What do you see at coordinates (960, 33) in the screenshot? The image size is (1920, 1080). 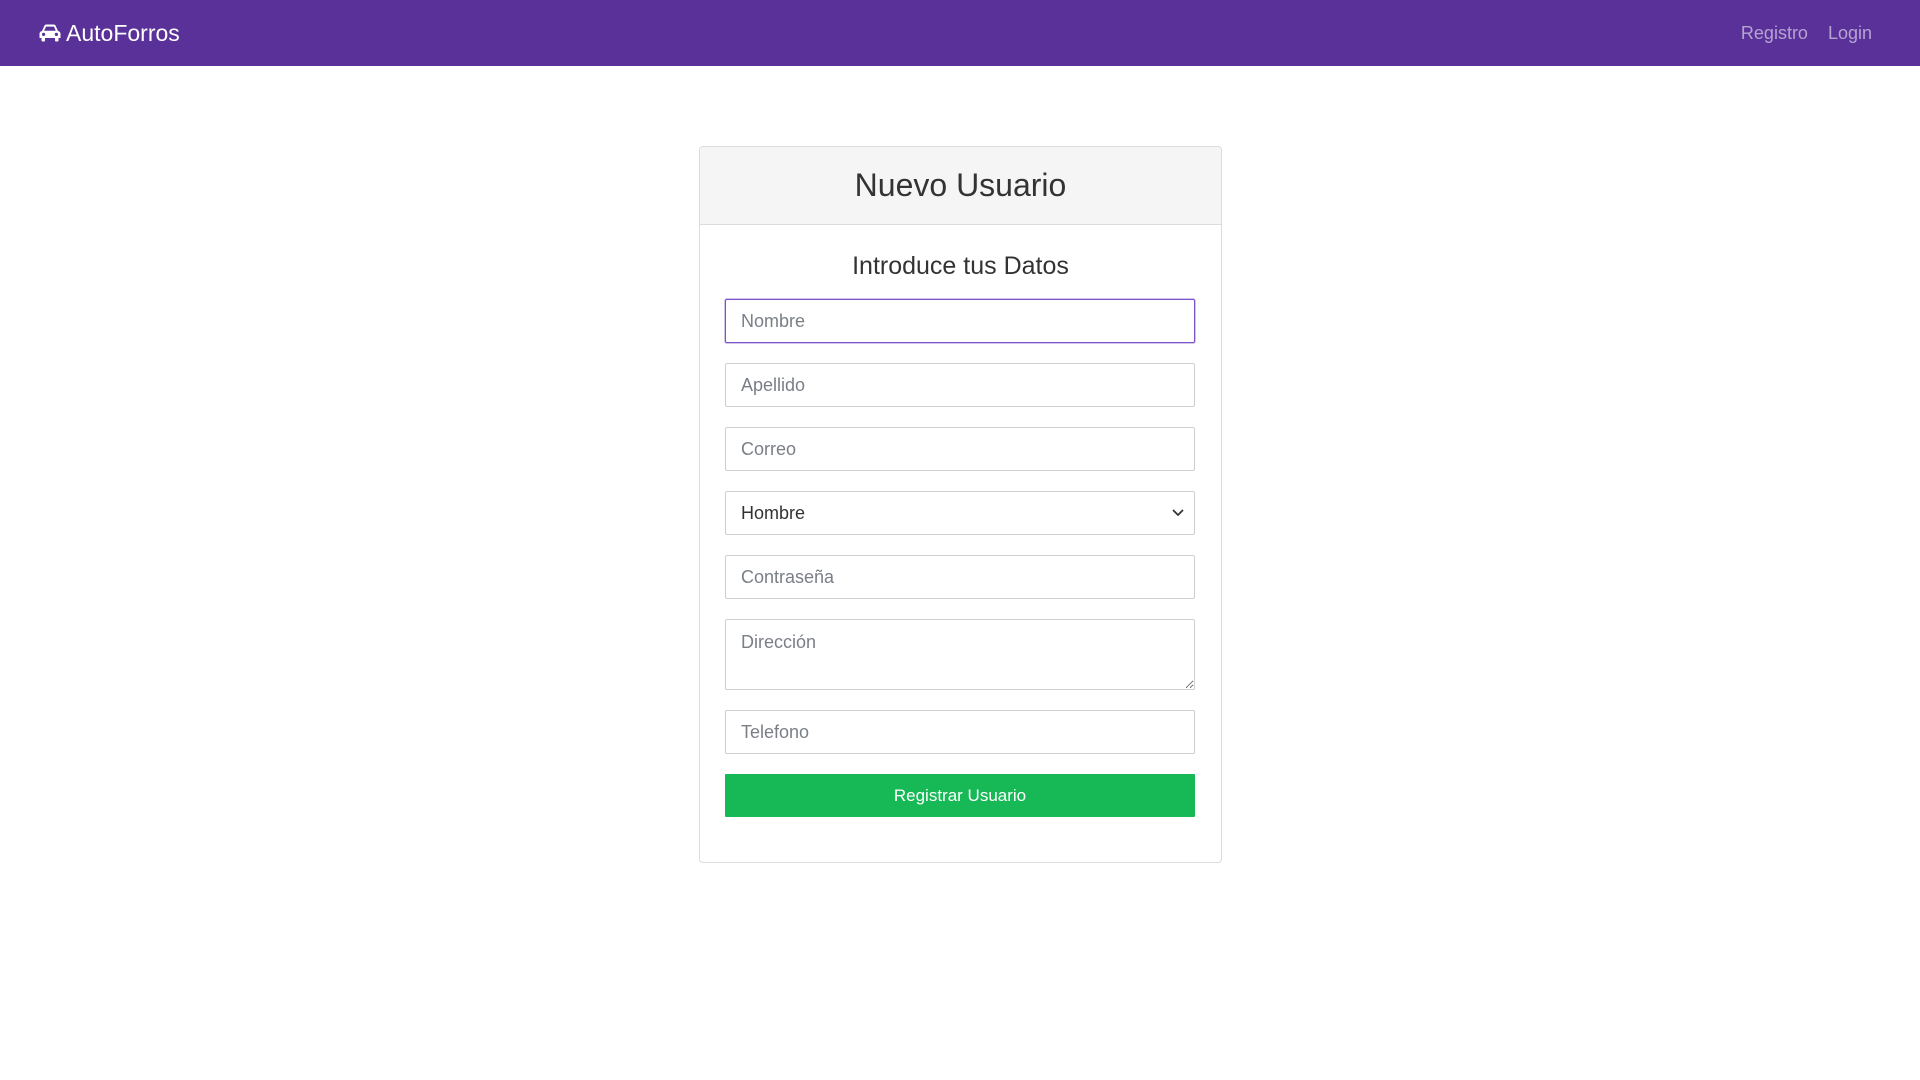 I see `top-navbar: AutoForros Registro Login` at bounding box center [960, 33].